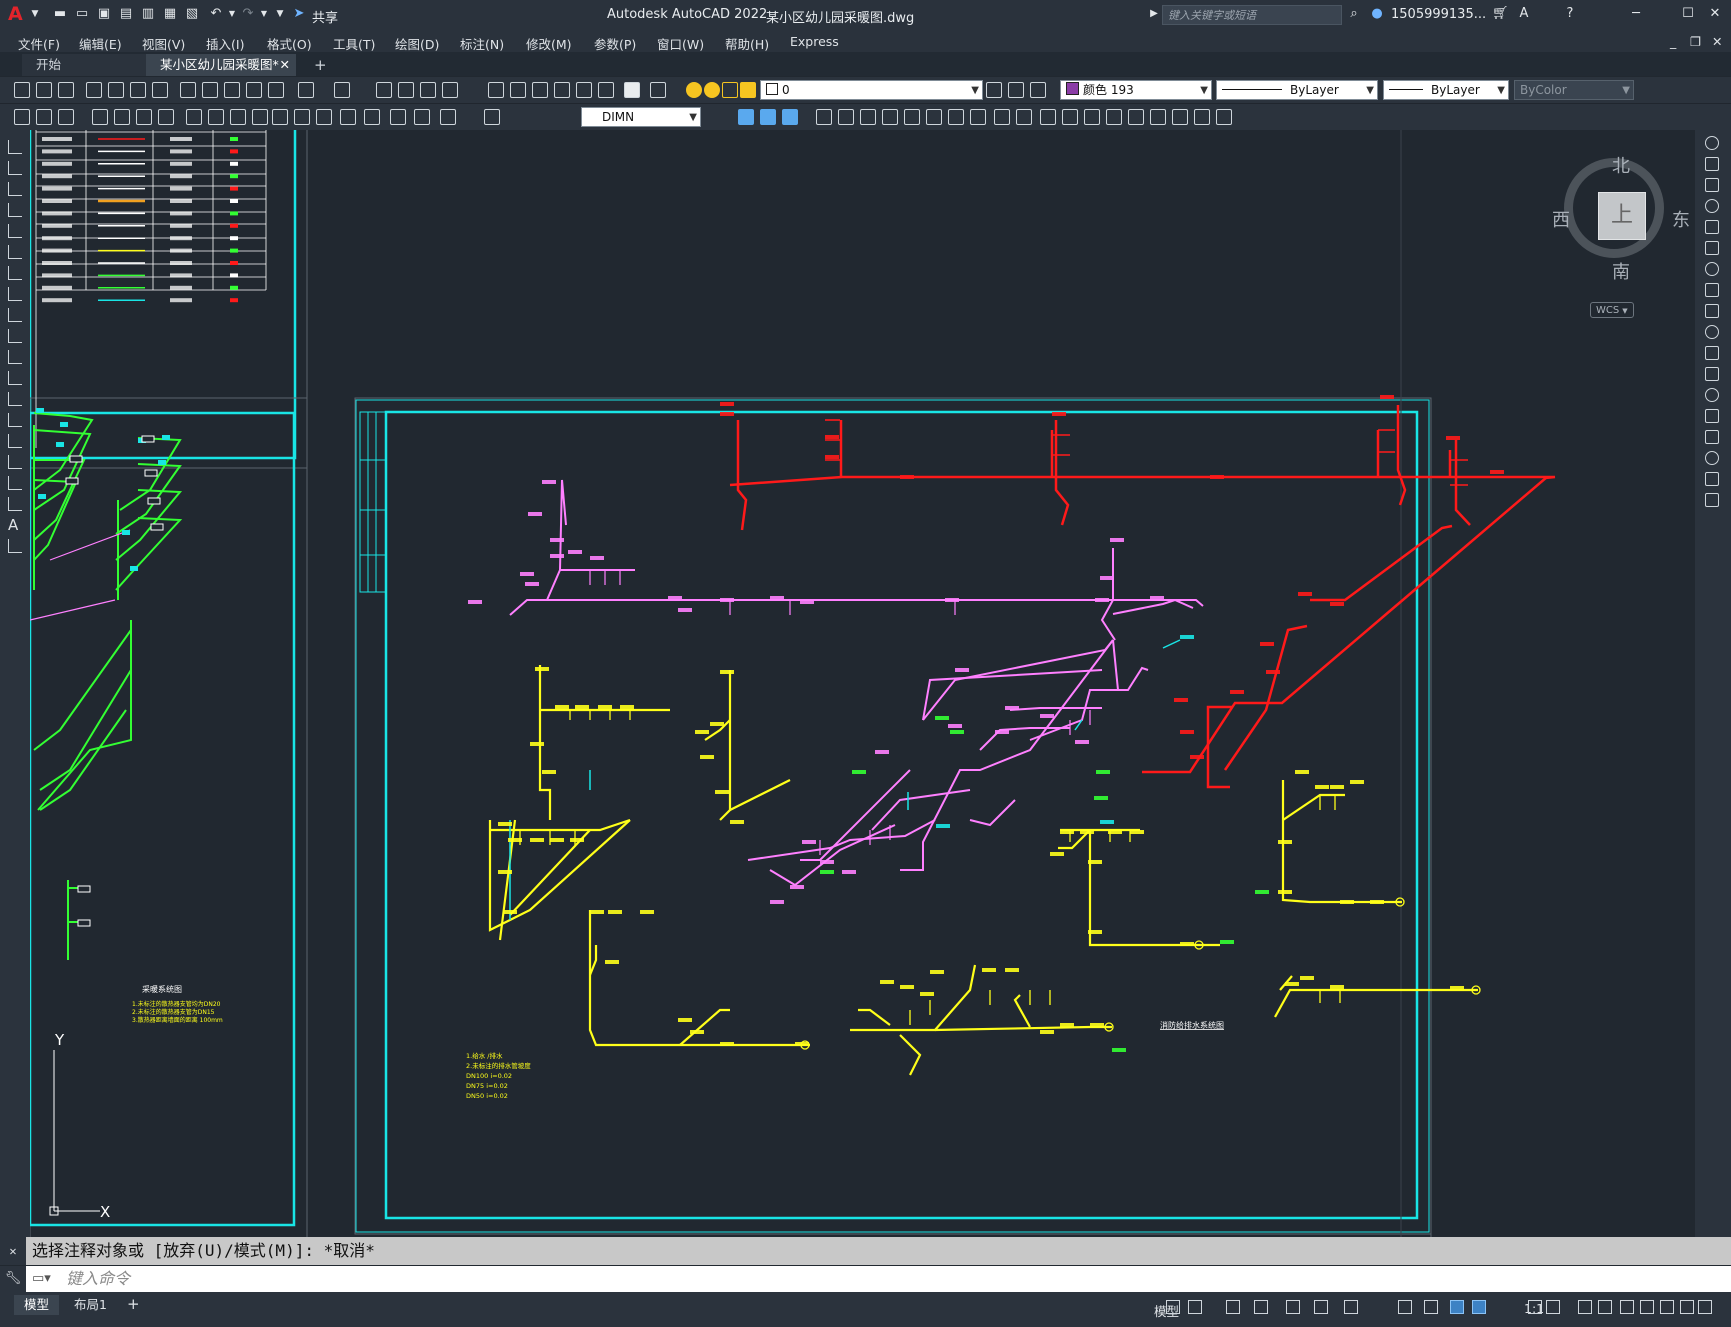  I want to click on viewcube-south-label: 南, so click(1621, 271).